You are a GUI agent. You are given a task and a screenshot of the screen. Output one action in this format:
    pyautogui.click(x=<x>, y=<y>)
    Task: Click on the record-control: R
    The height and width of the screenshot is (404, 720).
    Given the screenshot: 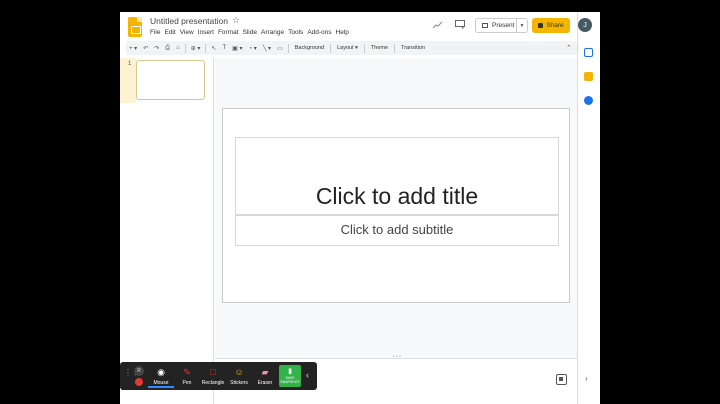 What is the action you would take?
    pyautogui.click(x=139, y=376)
    